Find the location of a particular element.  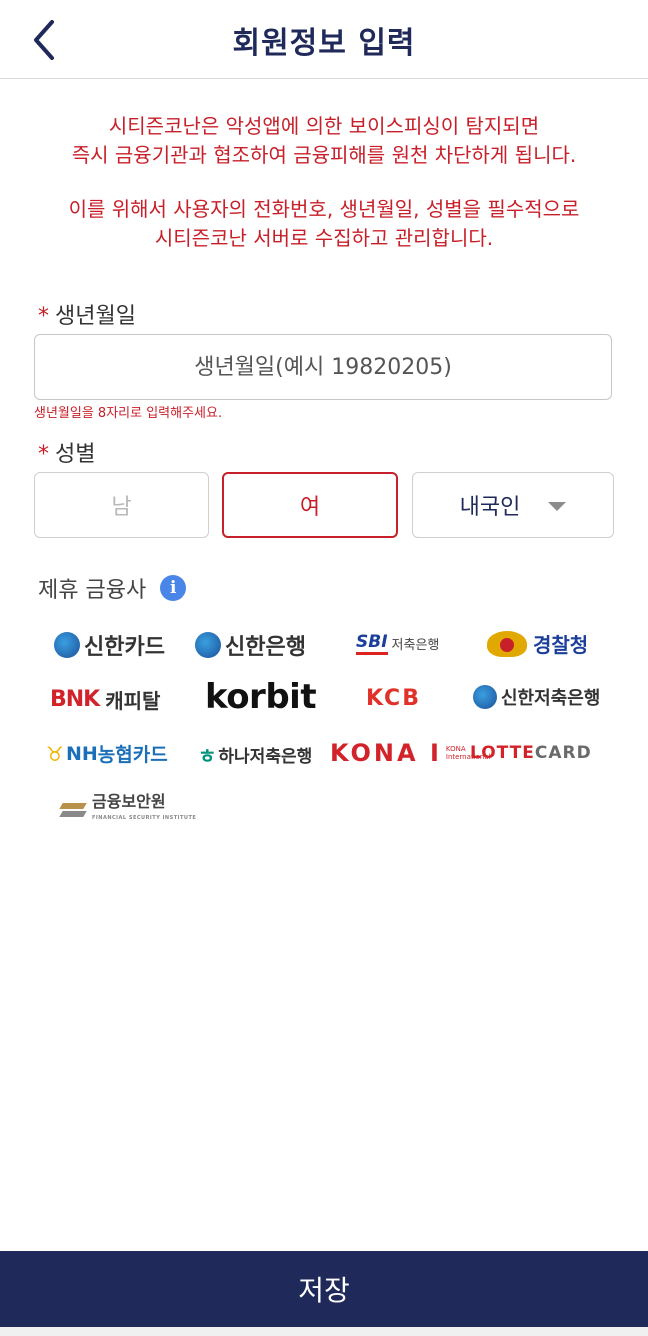

birth-label-text: 생년월일 is located at coordinates (95, 316).